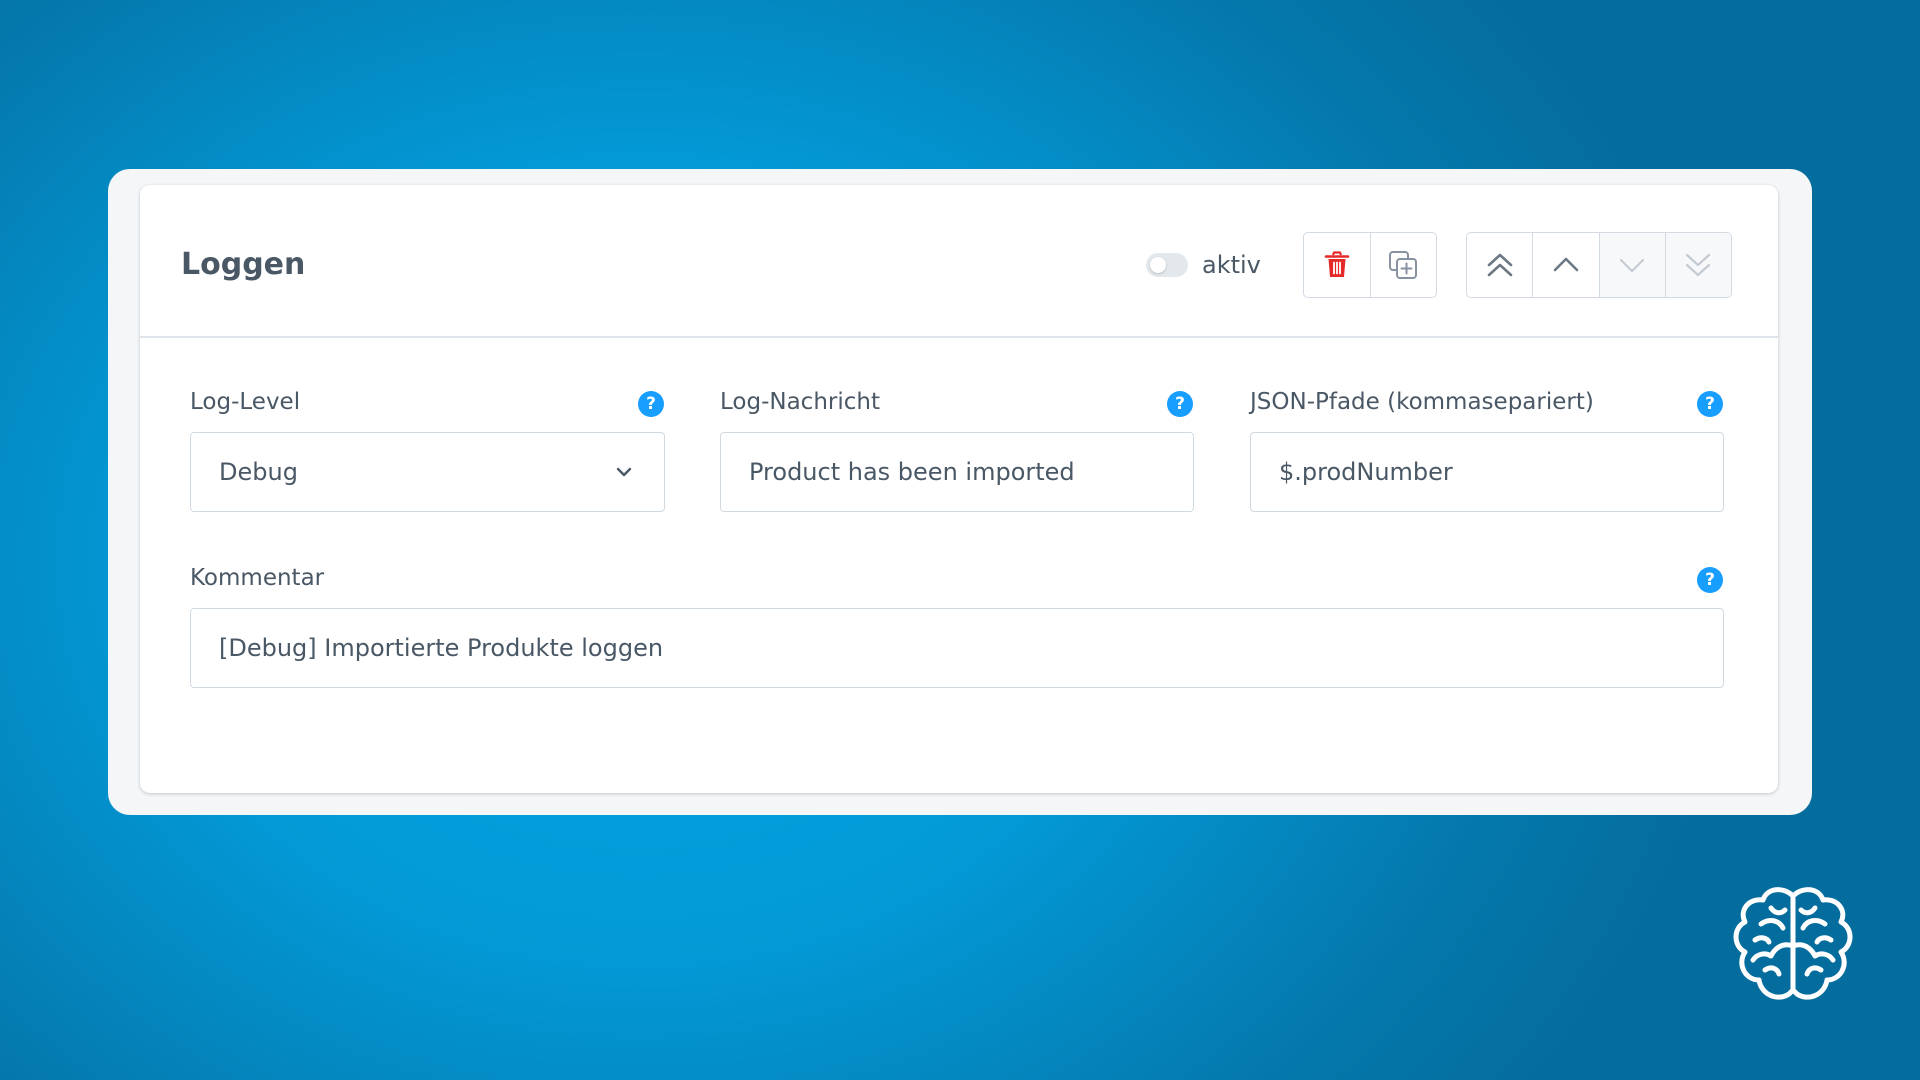 The image size is (1920, 1080). I want to click on move-button-group, so click(1599, 265).